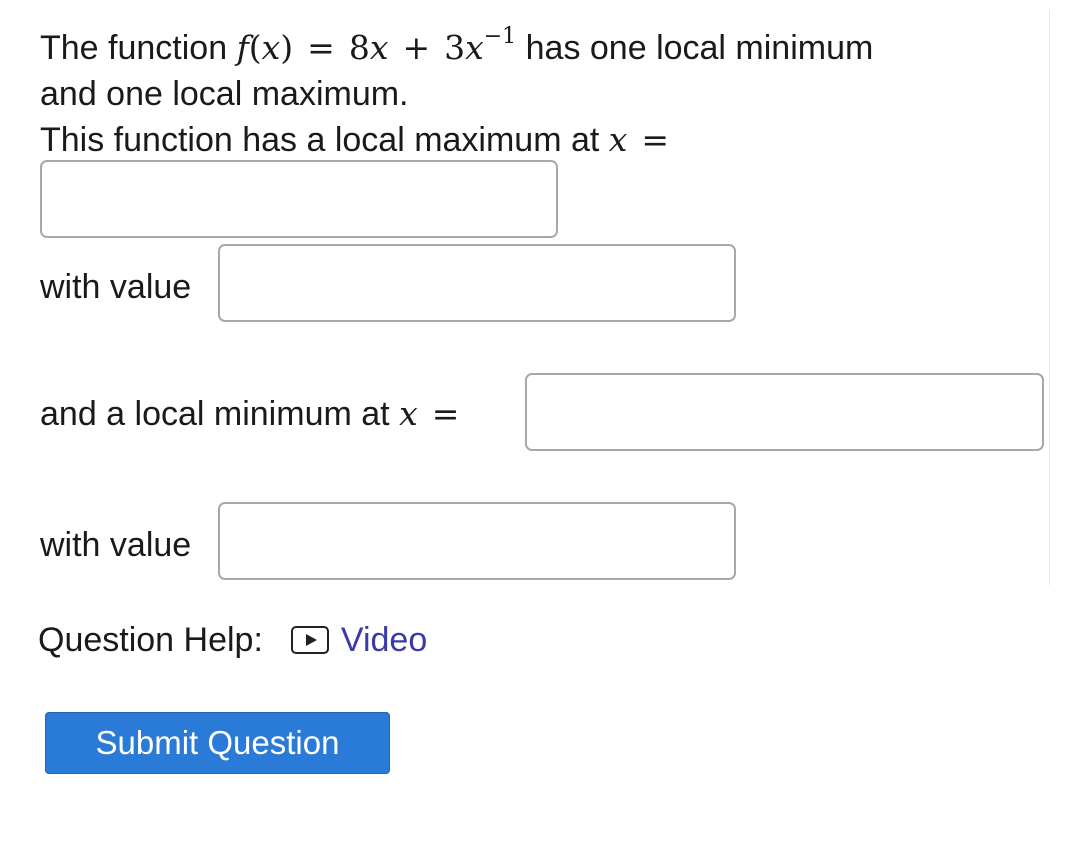  Describe the element at coordinates (1049, 297) in the screenshot. I see `content-right-border` at that location.